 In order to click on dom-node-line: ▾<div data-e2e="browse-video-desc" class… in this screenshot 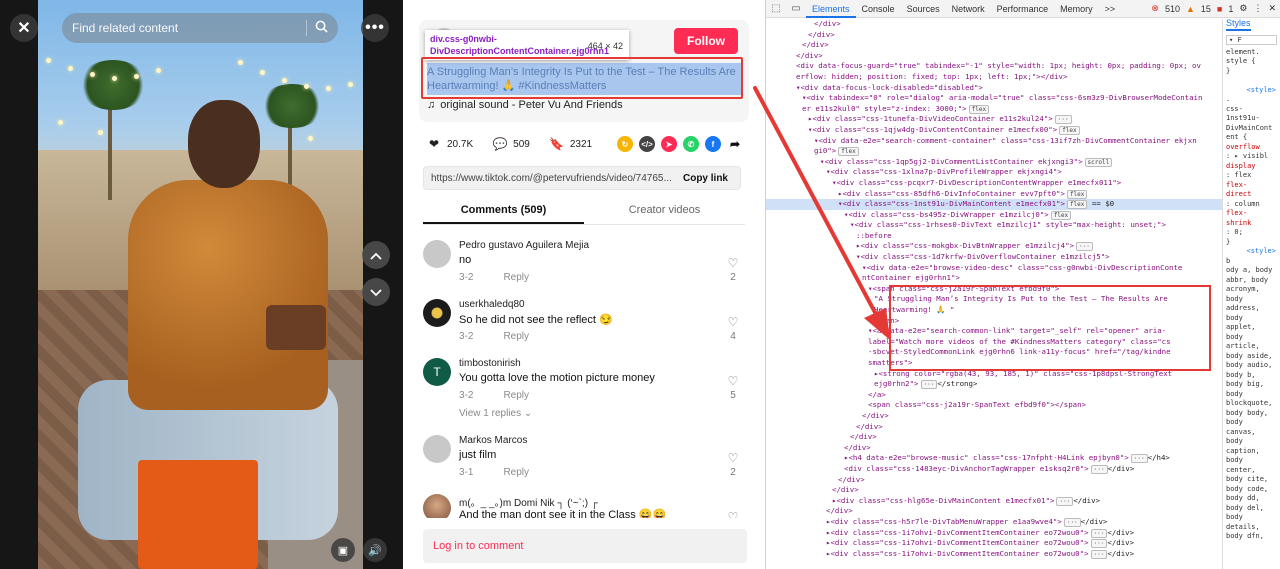, I will do `click(994, 268)`.